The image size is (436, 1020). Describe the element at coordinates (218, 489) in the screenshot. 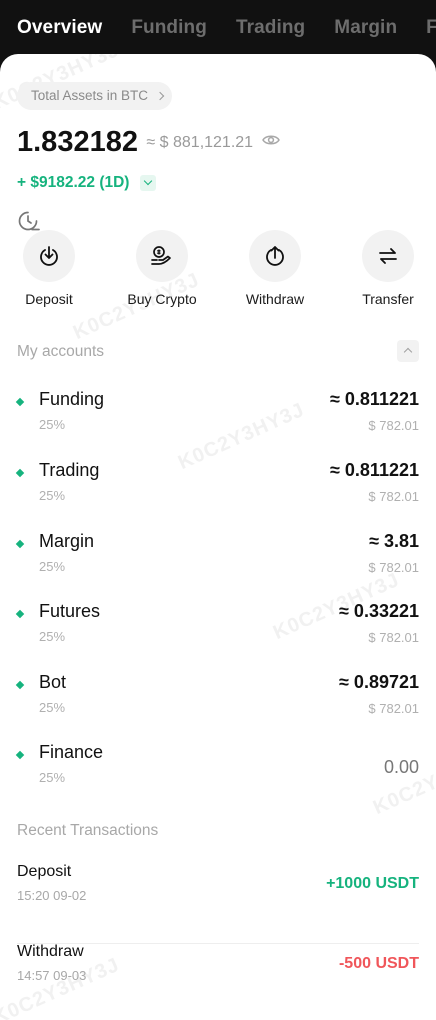

I see `account-row-trading: Trading 25% ≈ 0.811221 $ 782.01` at that location.